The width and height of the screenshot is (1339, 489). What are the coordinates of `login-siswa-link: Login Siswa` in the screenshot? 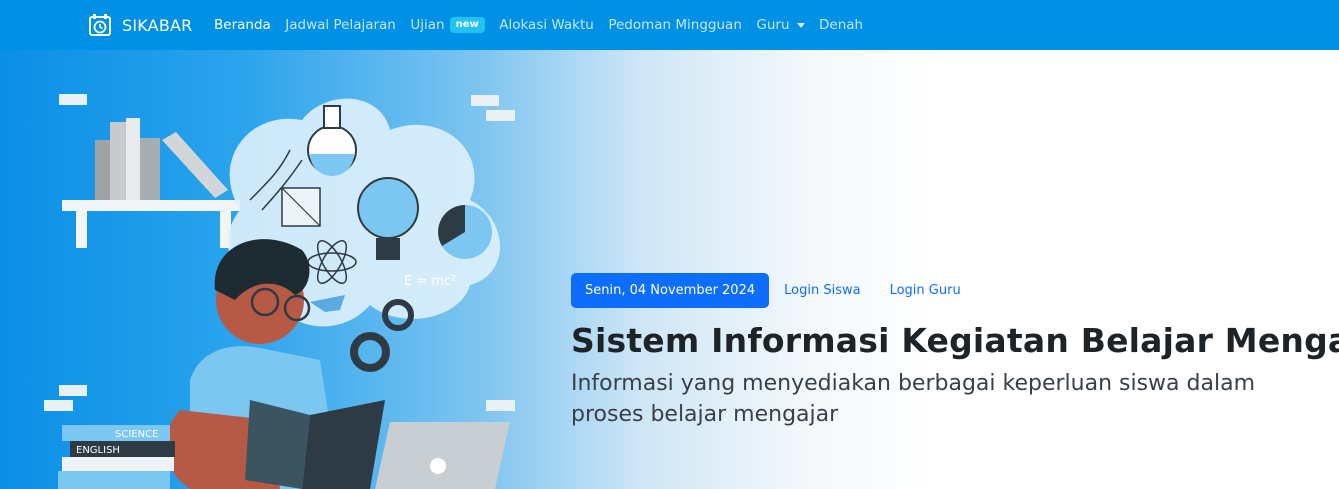 It's located at (829, 290).